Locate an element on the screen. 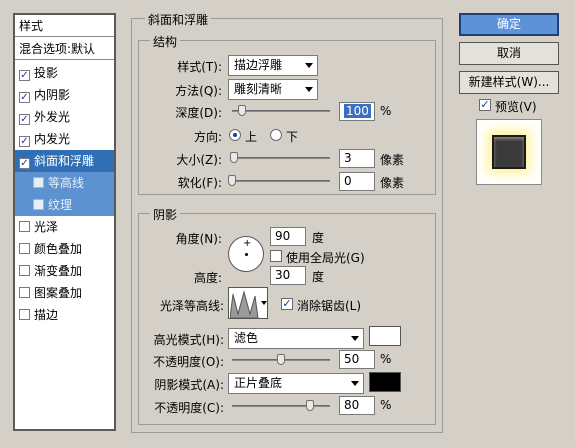 This screenshot has width=575, height=447. cancel-button: 取消 is located at coordinates (509, 53).